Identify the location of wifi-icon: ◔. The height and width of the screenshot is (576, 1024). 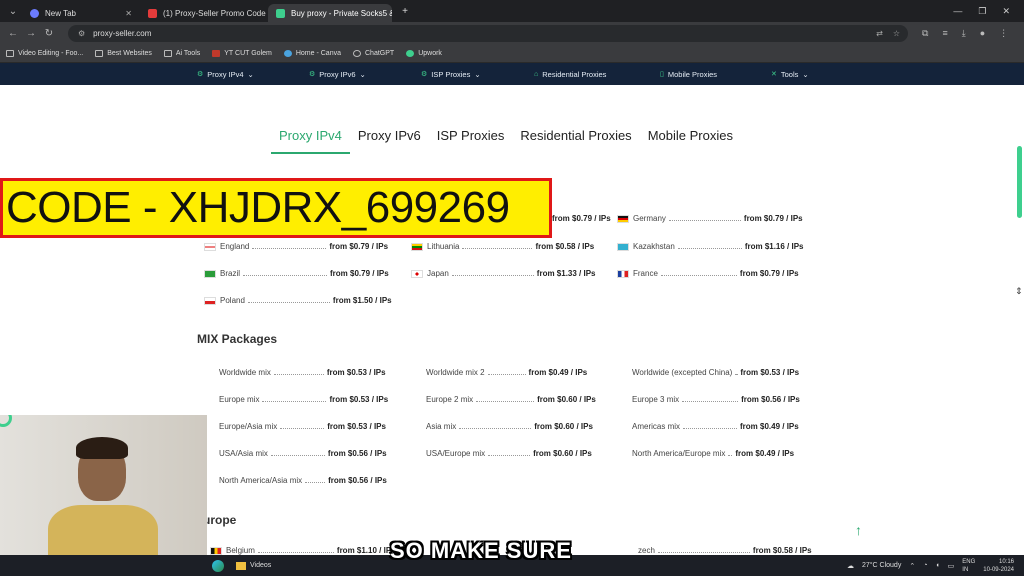
(925, 565).